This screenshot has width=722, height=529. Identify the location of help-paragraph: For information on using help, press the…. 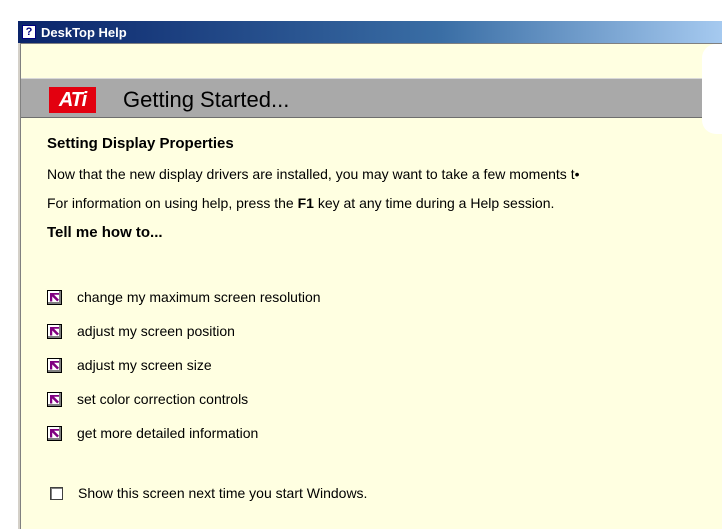
(384, 203).